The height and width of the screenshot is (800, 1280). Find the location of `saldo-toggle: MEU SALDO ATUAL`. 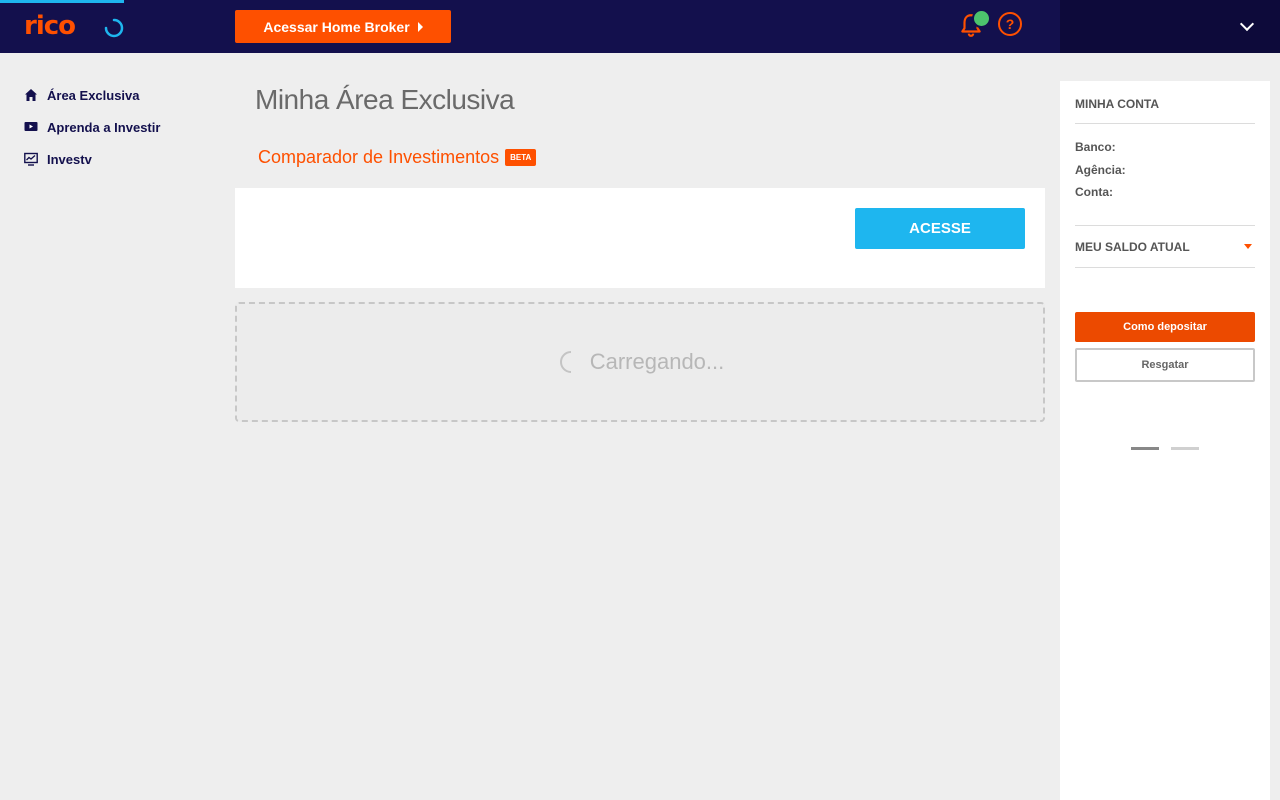

saldo-toggle: MEU SALDO ATUAL is located at coordinates (1165, 247).